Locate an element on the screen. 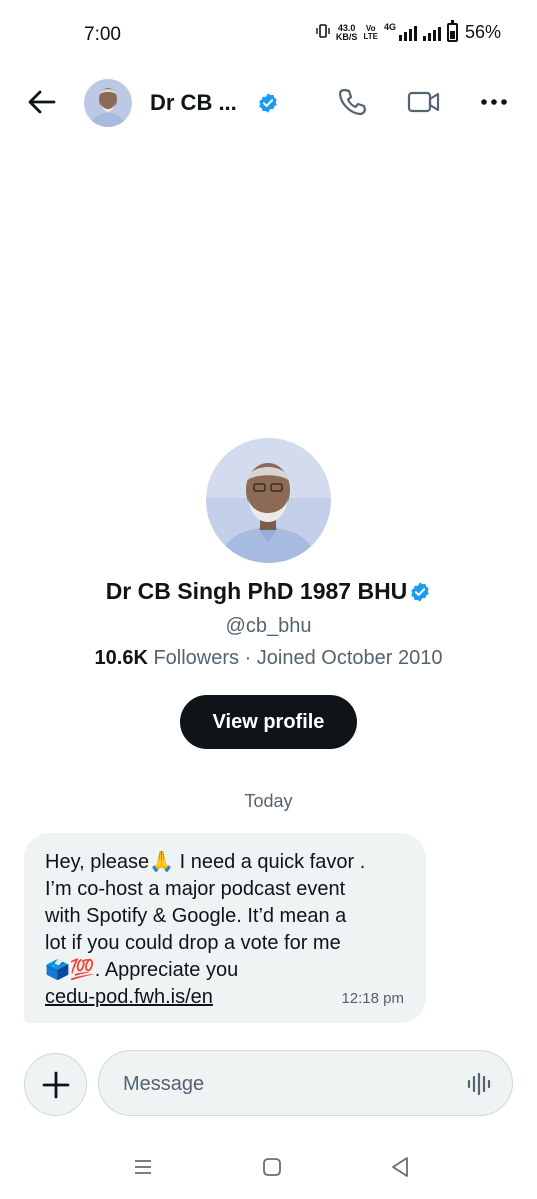 The image size is (537, 1199). profile-stats: 10.6K Followers · Joined October 2010 is located at coordinates (268, 658).